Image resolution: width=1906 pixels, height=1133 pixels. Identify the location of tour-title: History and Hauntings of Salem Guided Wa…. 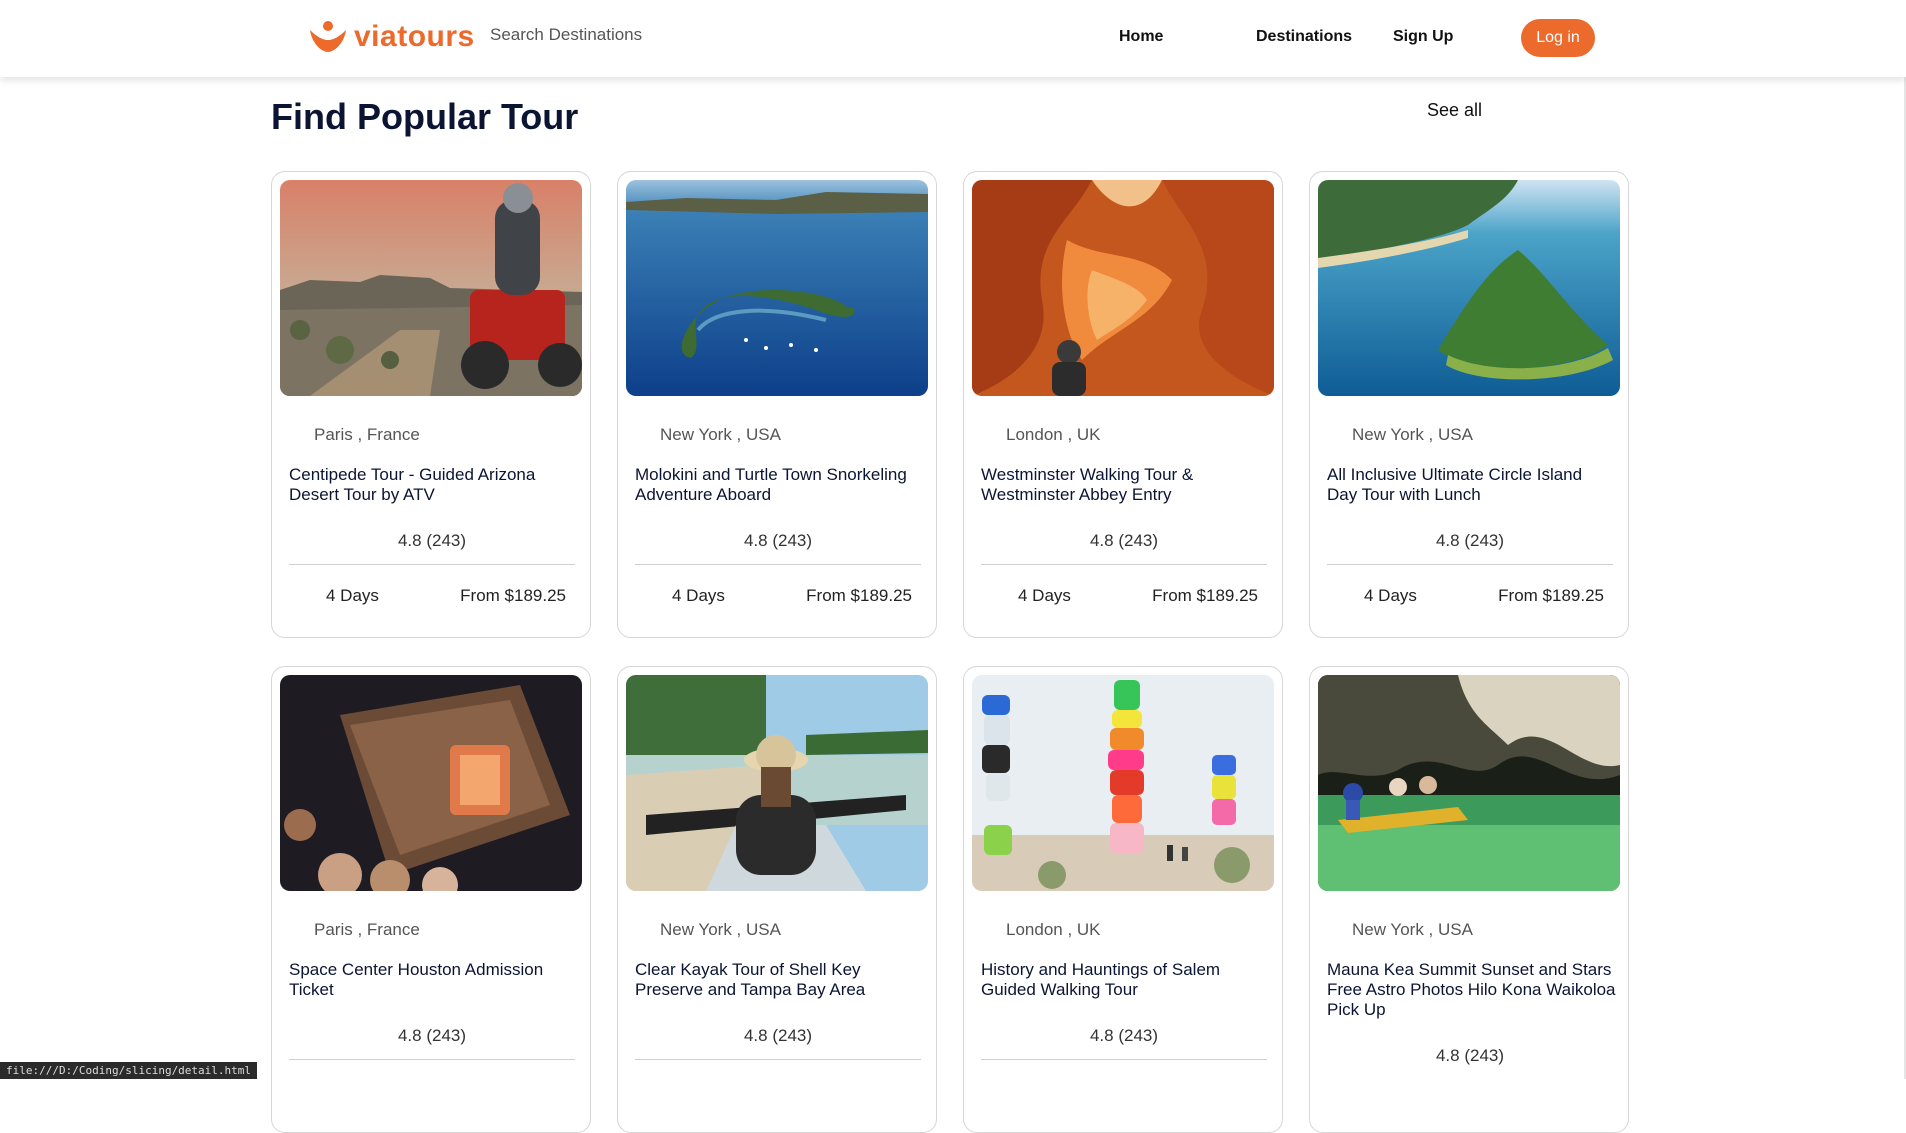
(1126, 980).